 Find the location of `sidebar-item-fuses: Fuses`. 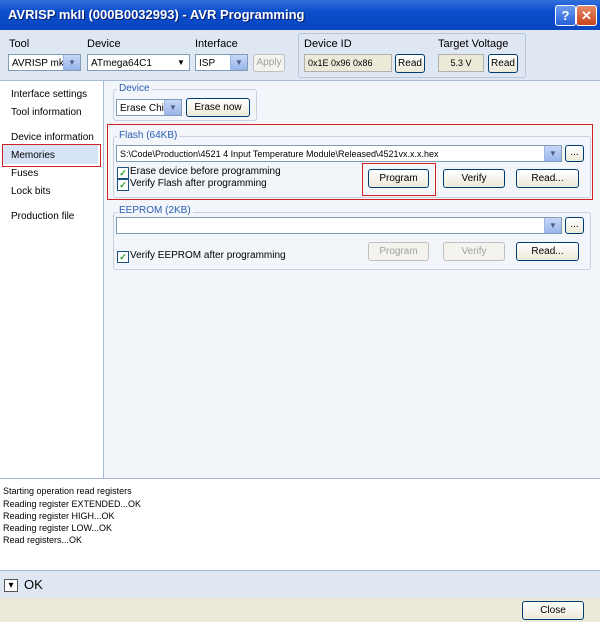

sidebar-item-fuses: Fuses is located at coordinates (24, 173).